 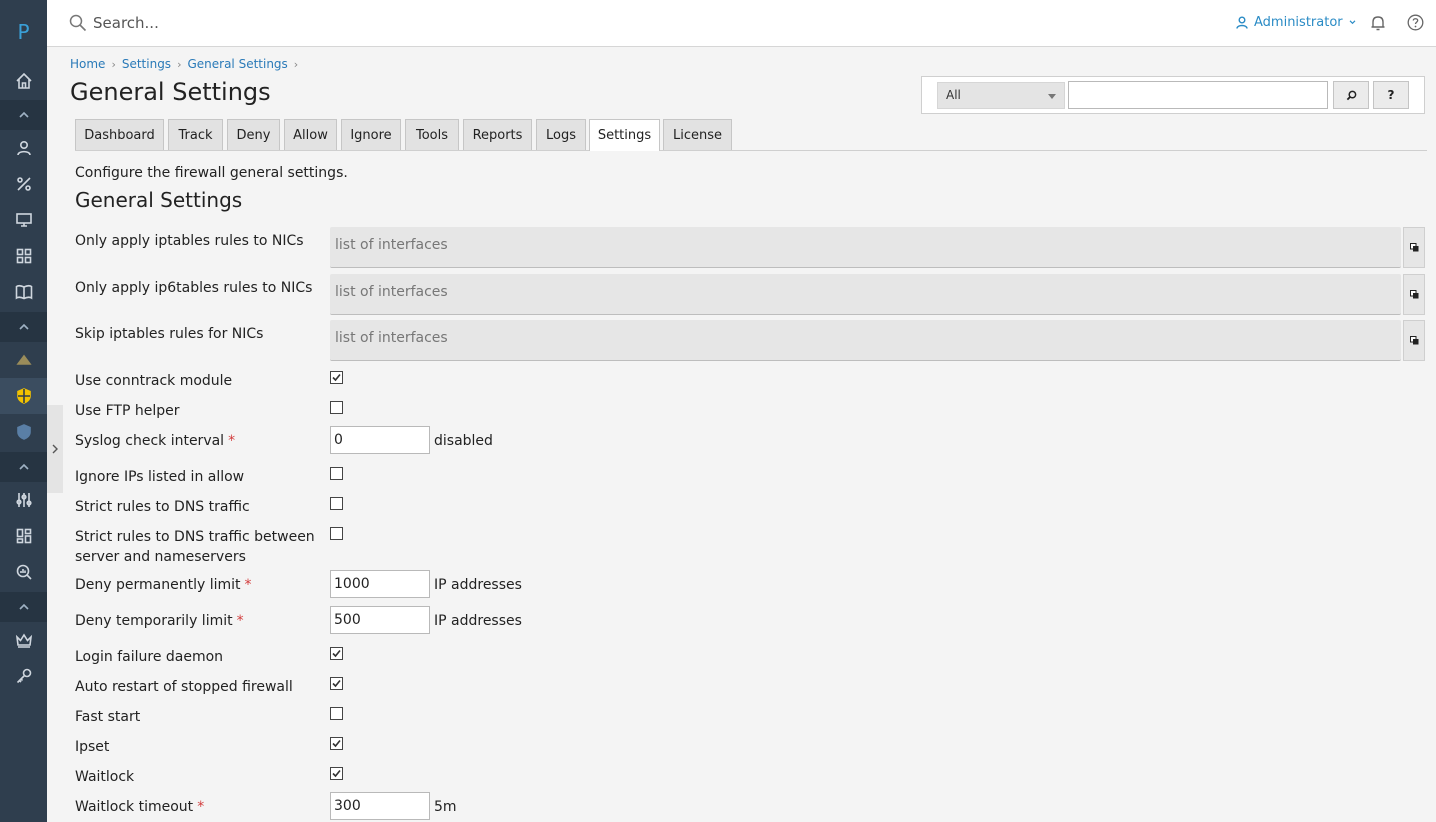 What do you see at coordinates (624, 135) in the screenshot?
I see `tab-settings: Settings` at bounding box center [624, 135].